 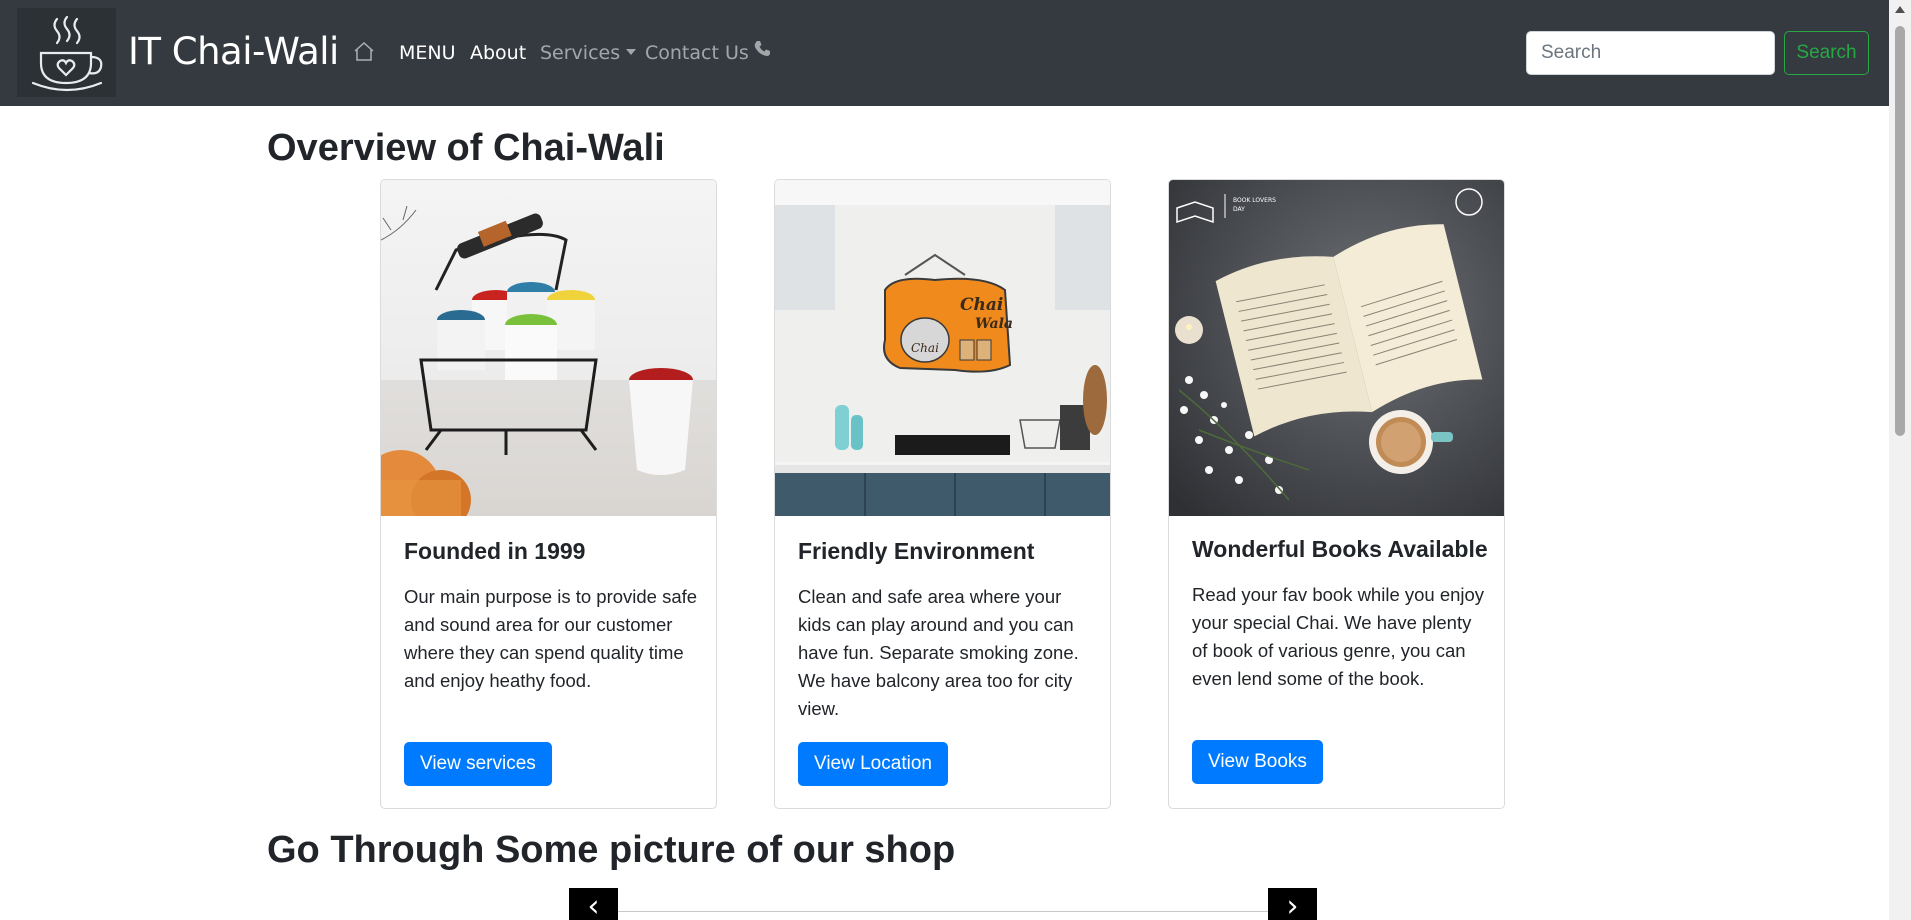 I want to click on nav-about: About, so click(x=498, y=53).